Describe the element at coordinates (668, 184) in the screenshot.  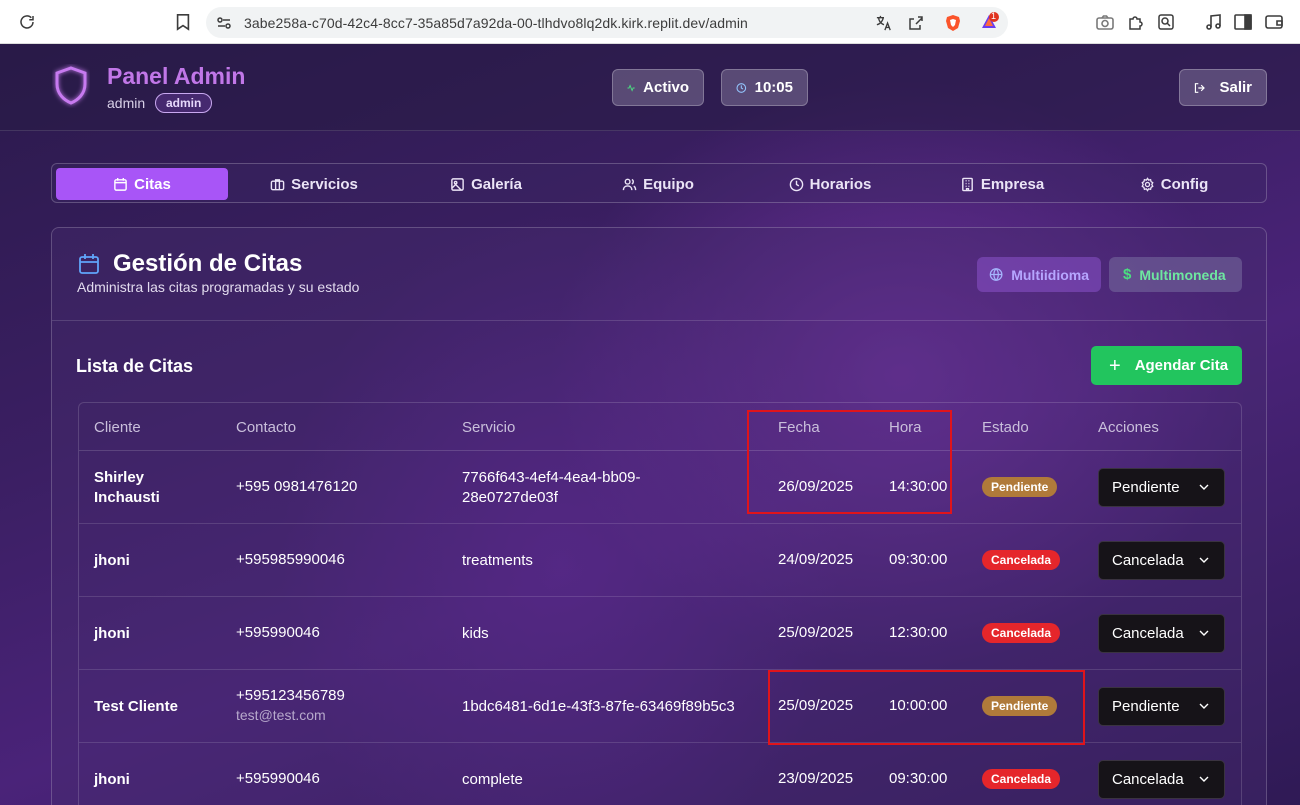
I see `tab-label: Equipo` at that location.